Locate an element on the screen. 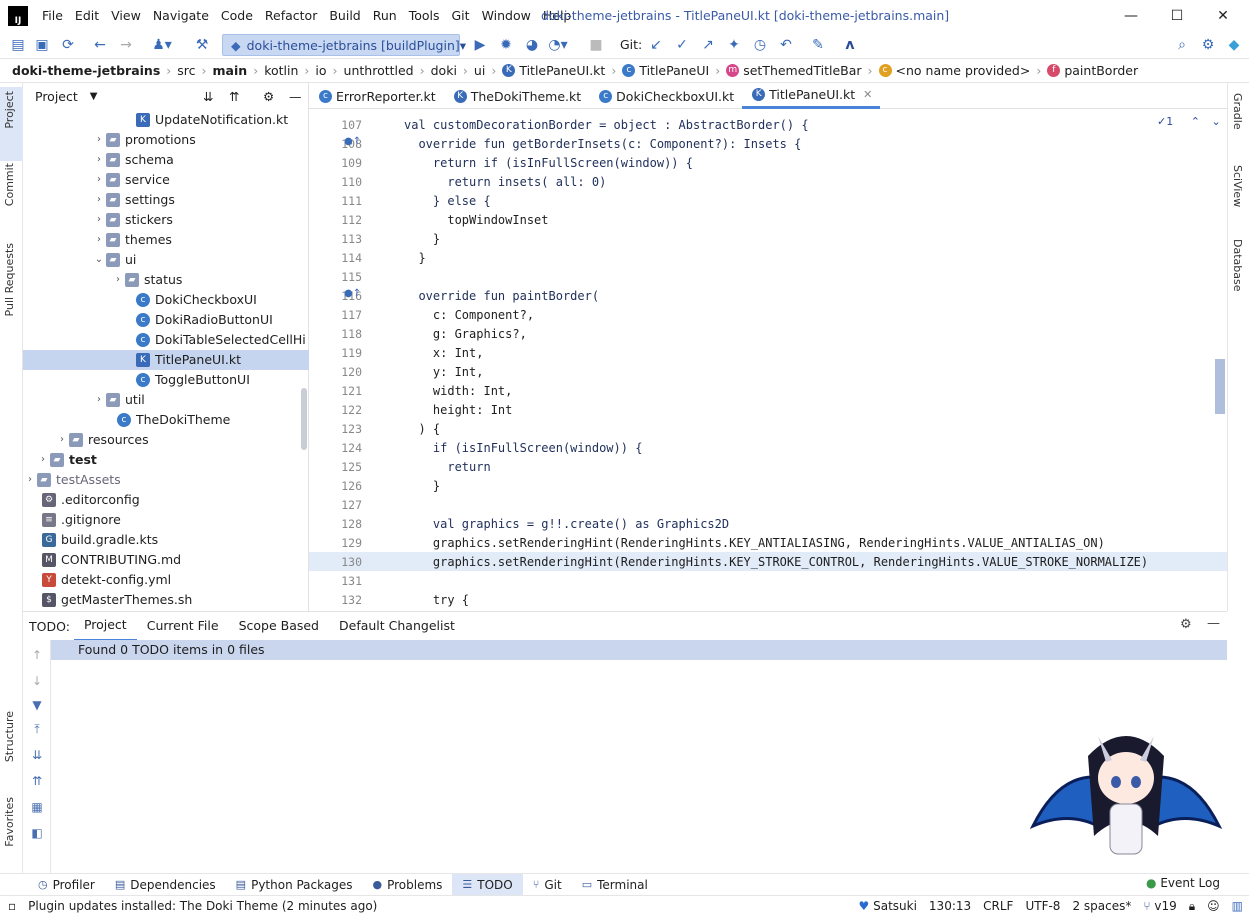  tree-item: › ▰ test is located at coordinates (166, 460).